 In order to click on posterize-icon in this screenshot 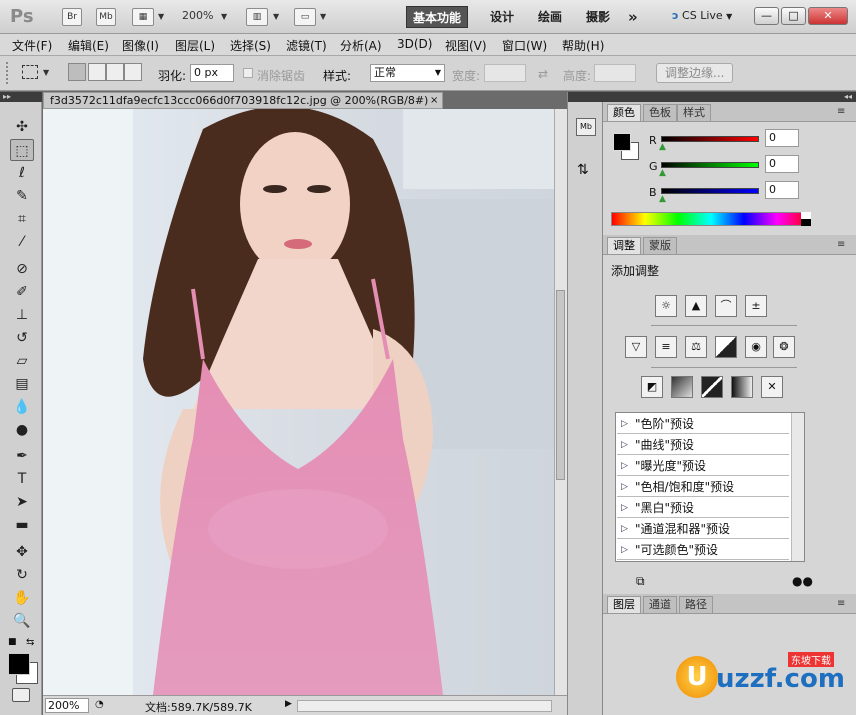, I will do `click(682, 387)`.